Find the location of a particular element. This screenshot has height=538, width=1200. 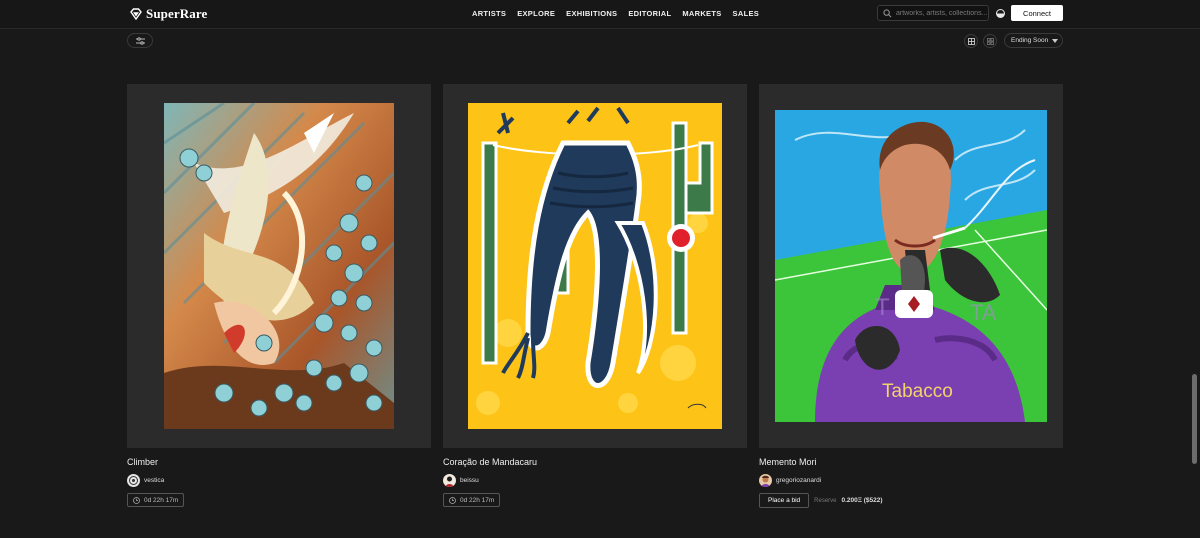

reserve-label: Reserve is located at coordinates (825, 500).